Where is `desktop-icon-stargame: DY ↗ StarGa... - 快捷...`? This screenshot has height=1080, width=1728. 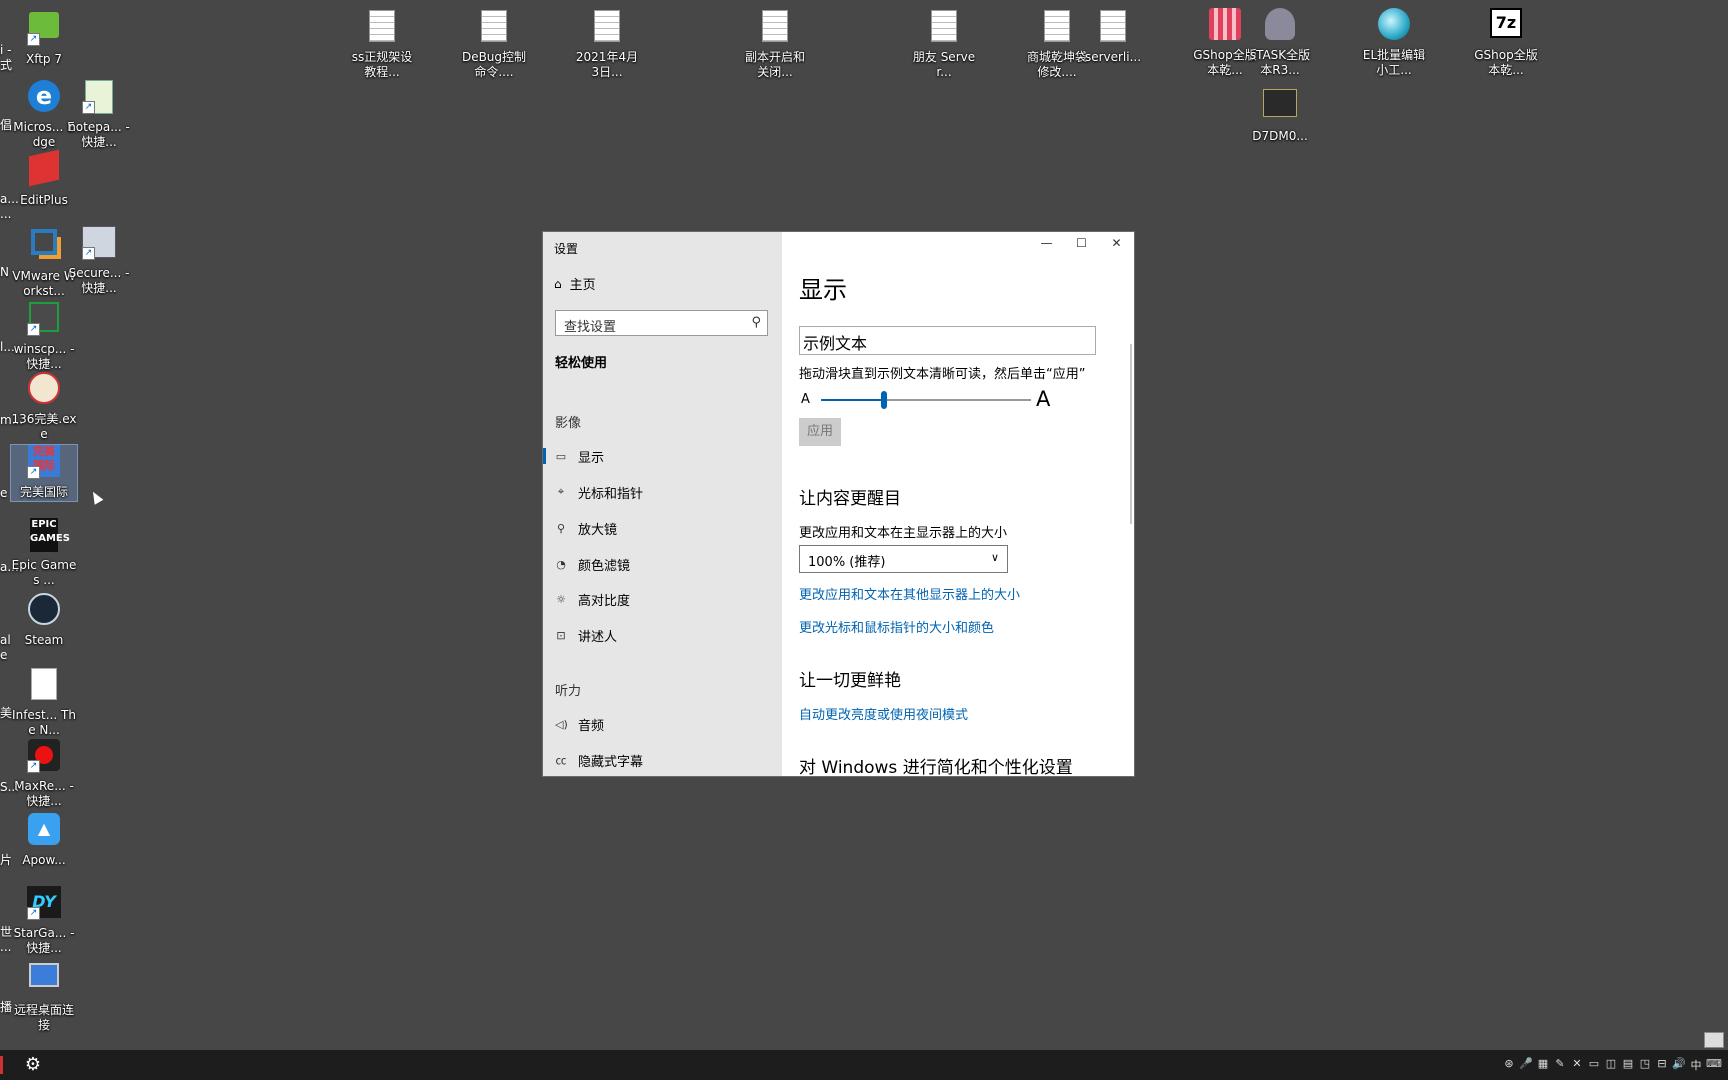 desktop-icon-stargame: DY ↗ StarGa... - 快捷... is located at coordinates (44, 921).